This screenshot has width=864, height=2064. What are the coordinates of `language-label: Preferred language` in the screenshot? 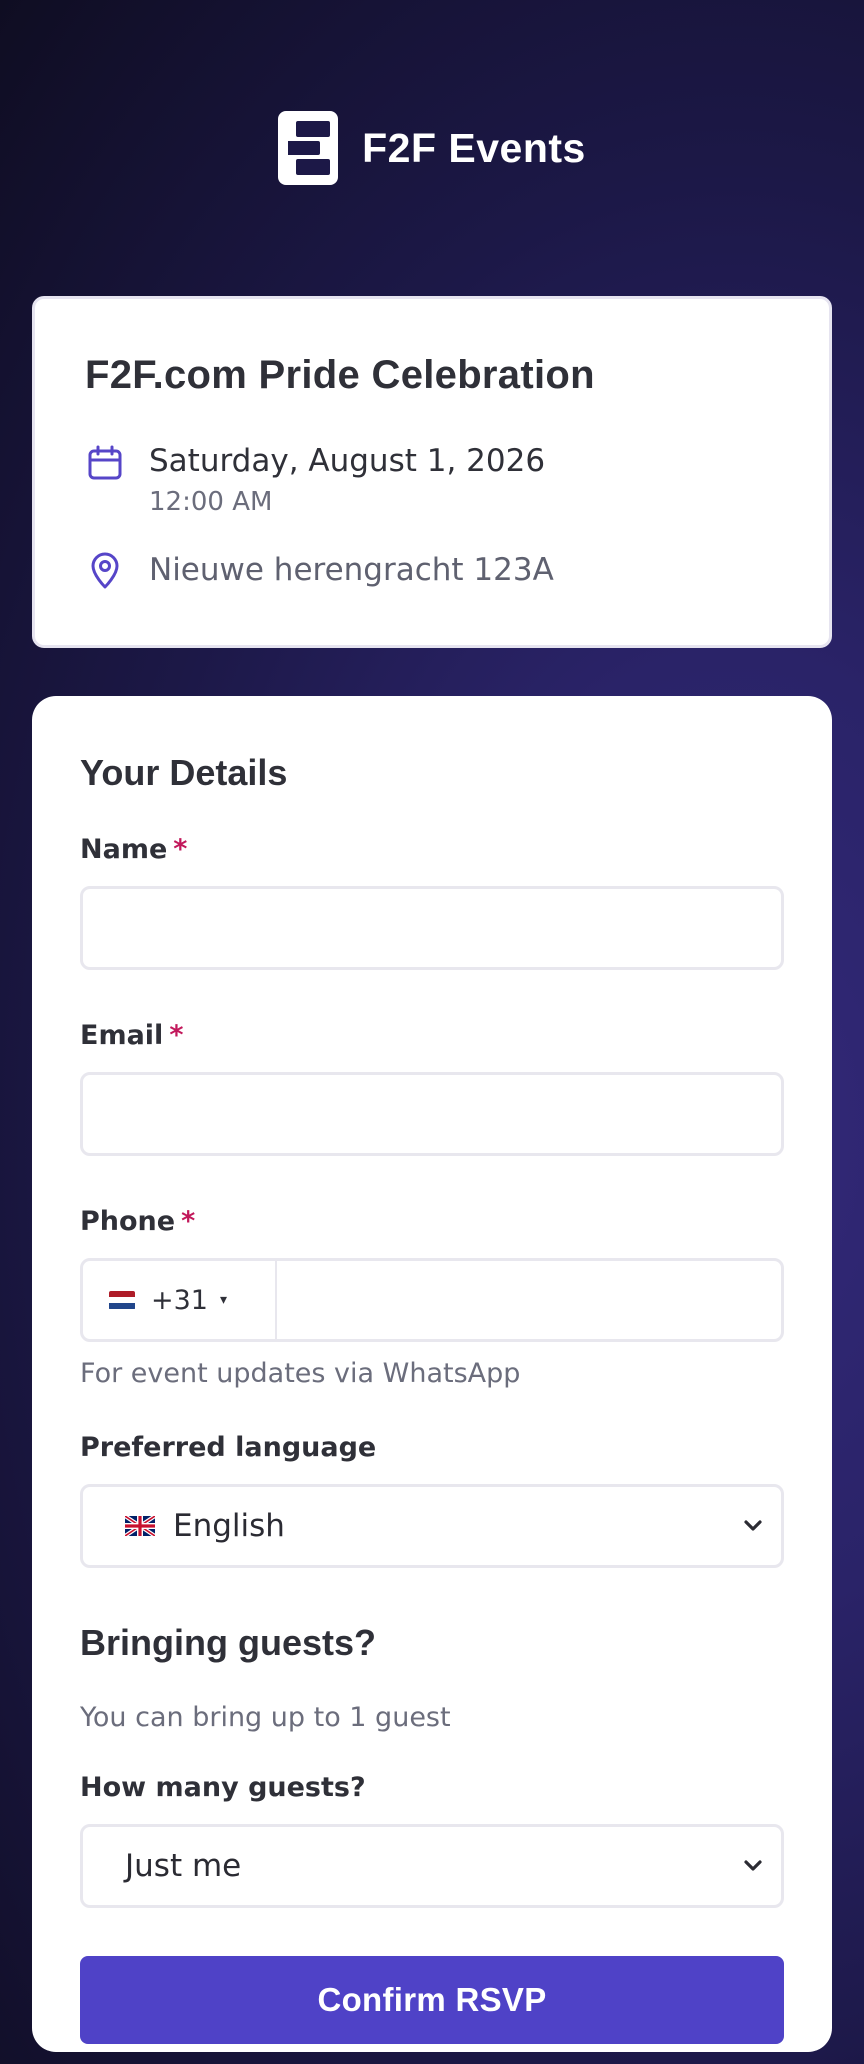 It's located at (228, 1447).